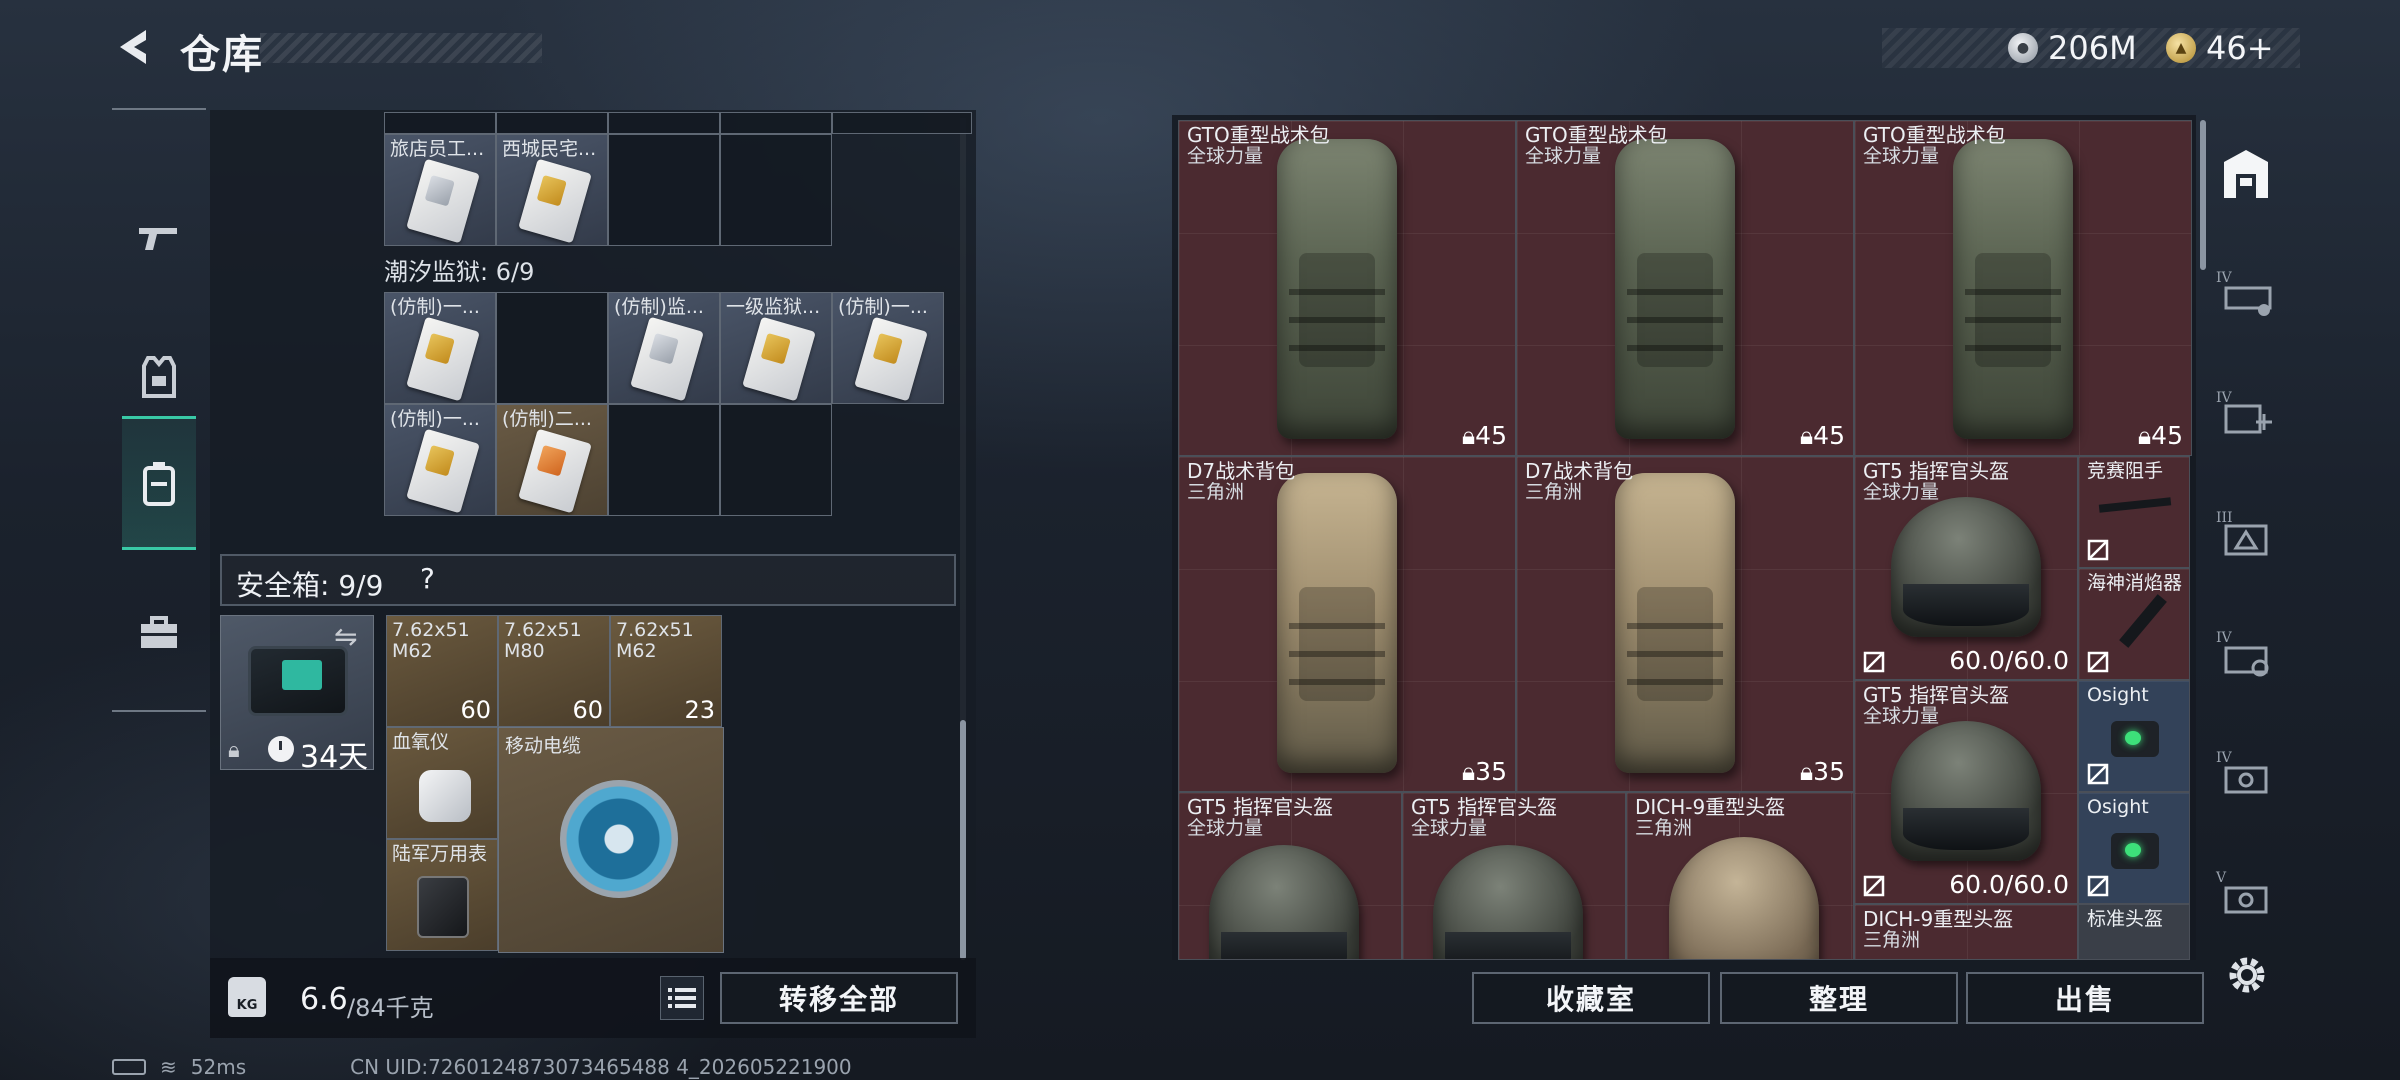 This screenshot has height=1080, width=2400. I want to click on backpack-icon, so click(159, 484).